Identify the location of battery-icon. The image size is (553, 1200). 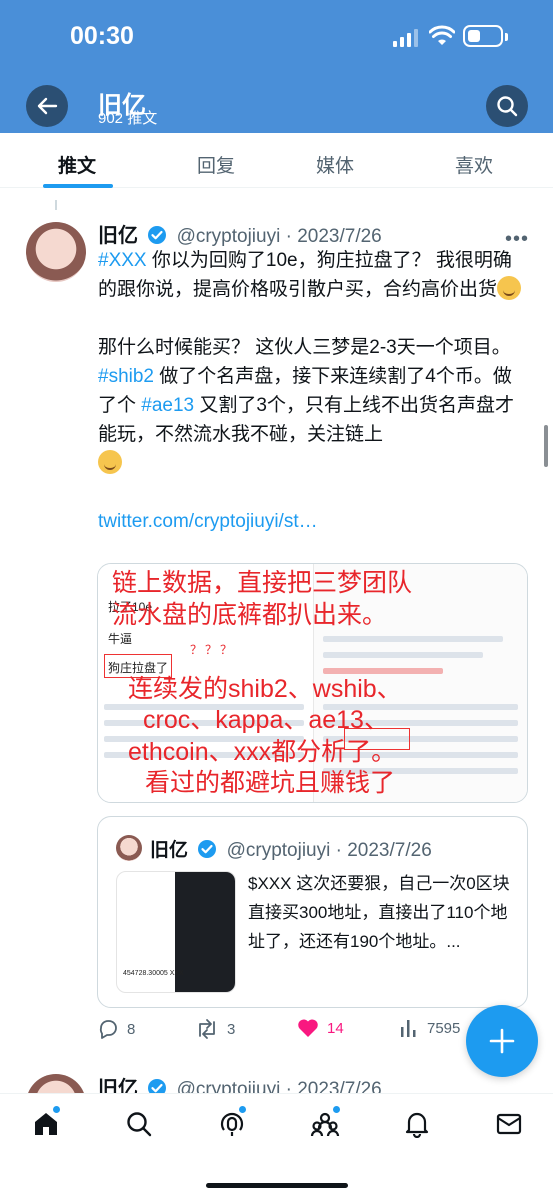
(485, 36).